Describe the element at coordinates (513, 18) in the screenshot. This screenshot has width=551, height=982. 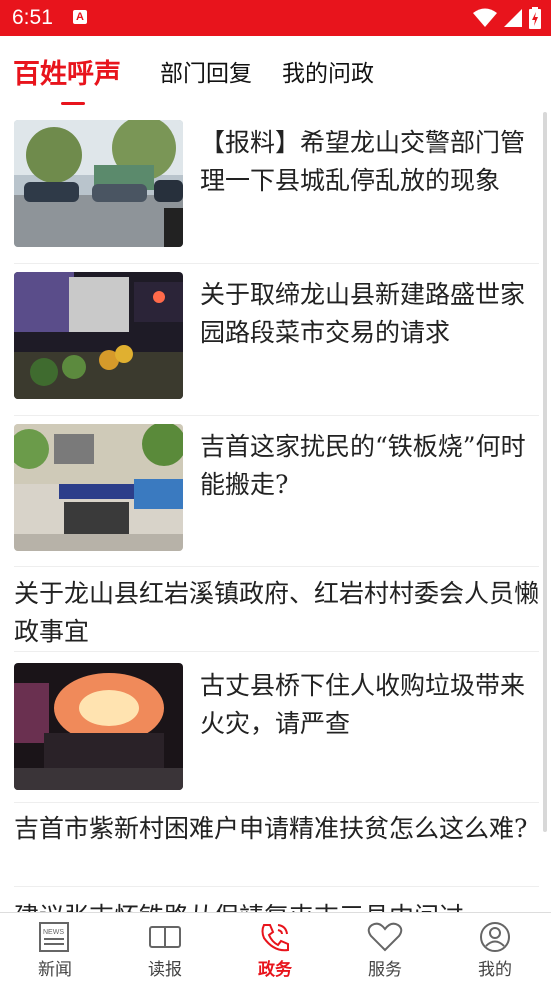
I see `cell-signal-icon` at that location.